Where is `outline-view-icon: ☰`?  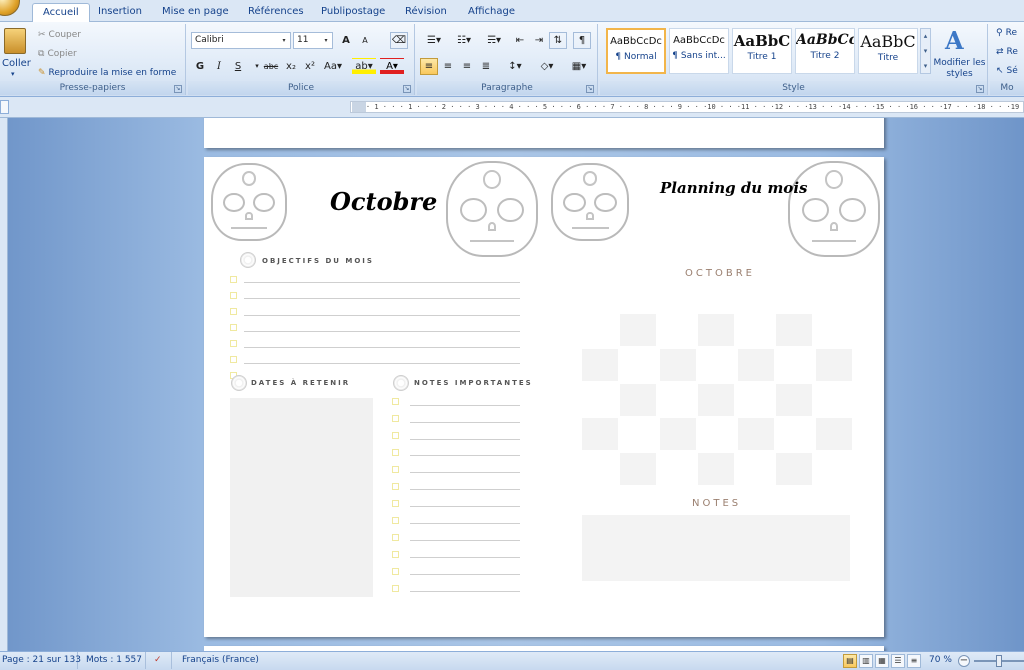
outline-view-icon: ☰ is located at coordinates (898, 661).